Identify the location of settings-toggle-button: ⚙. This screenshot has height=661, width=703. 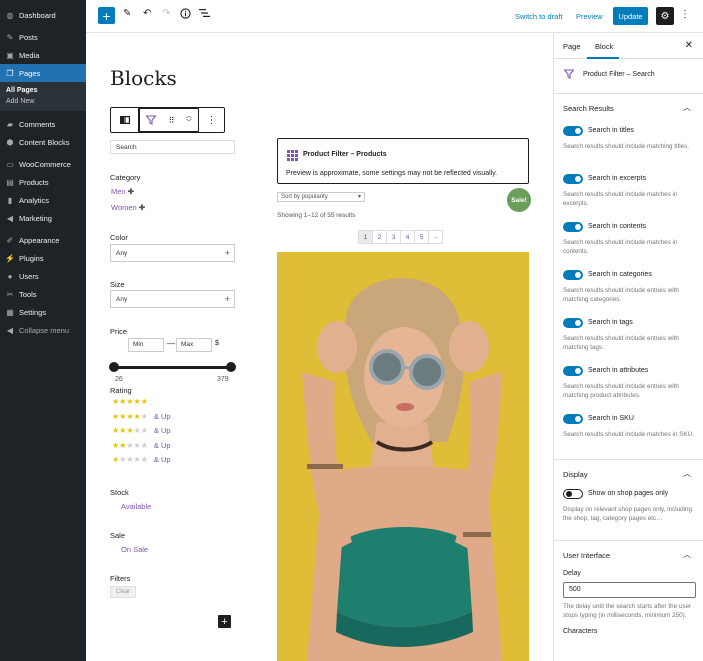
(665, 16).